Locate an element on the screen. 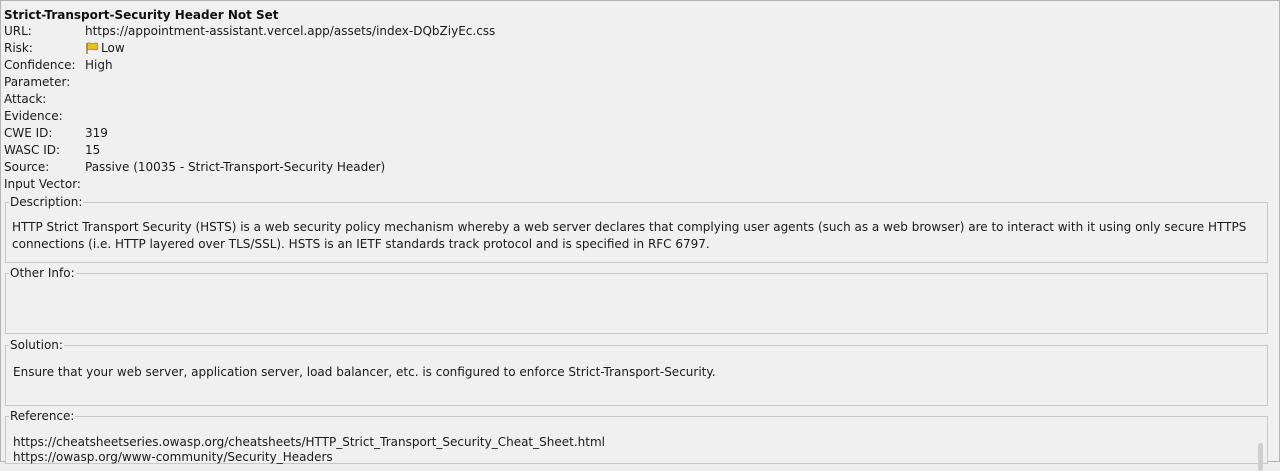 This screenshot has height=471, width=1280. confidence-value: High is located at coordinates (99, 65).